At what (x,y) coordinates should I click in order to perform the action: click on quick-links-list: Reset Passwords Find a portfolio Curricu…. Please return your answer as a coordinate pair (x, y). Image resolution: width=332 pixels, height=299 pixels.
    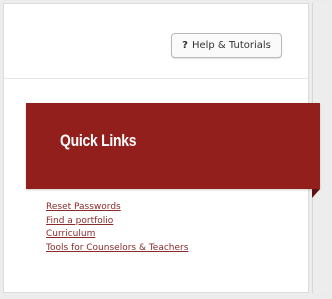
    Looking at the image, I should click on (117, 225).